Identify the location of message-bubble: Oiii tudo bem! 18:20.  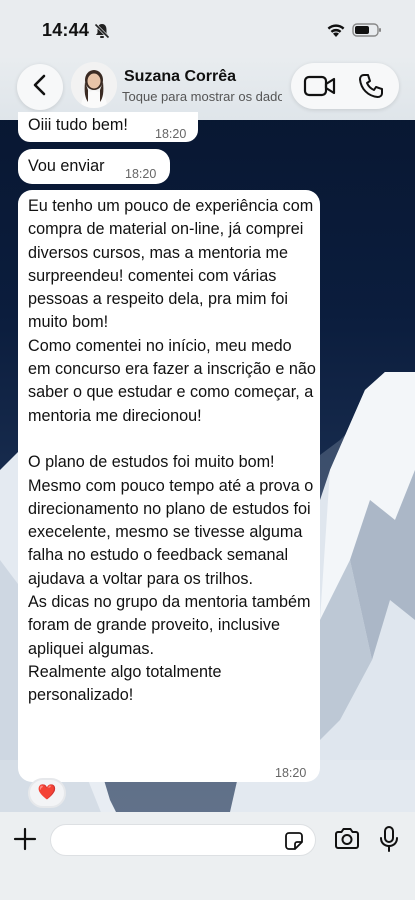
(108, 127).